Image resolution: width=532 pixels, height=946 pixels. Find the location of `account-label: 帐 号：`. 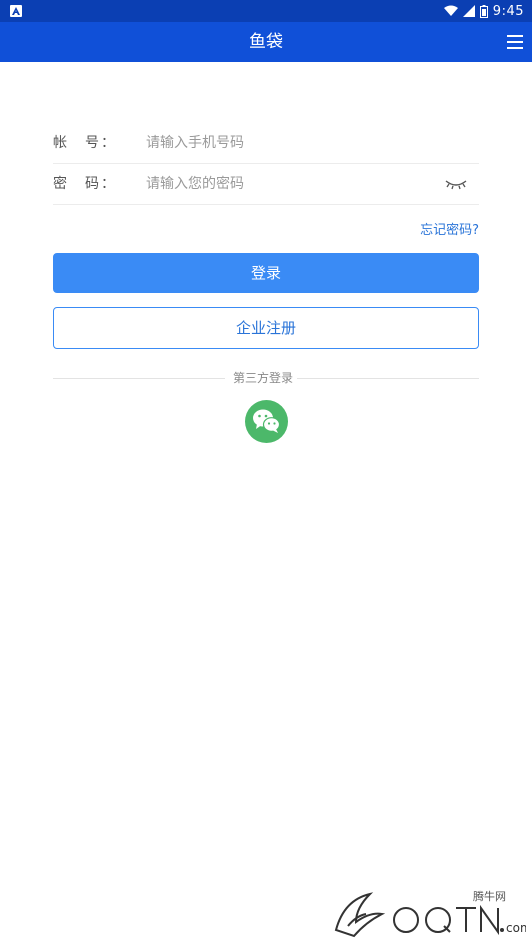

account-label: 帐 号： is located at coordinates (85, 143).